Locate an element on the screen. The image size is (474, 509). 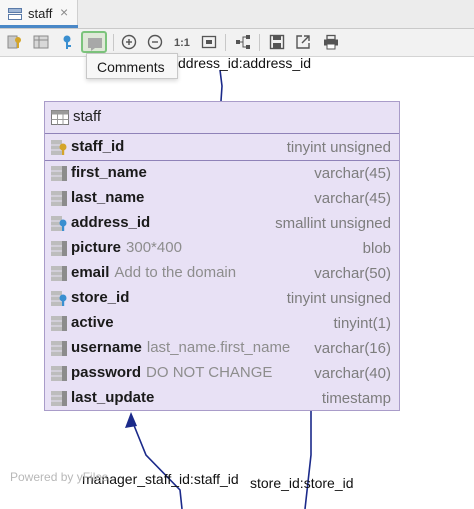
column-name: password DO NOT CHANGE is located at coordinates (172, 372).